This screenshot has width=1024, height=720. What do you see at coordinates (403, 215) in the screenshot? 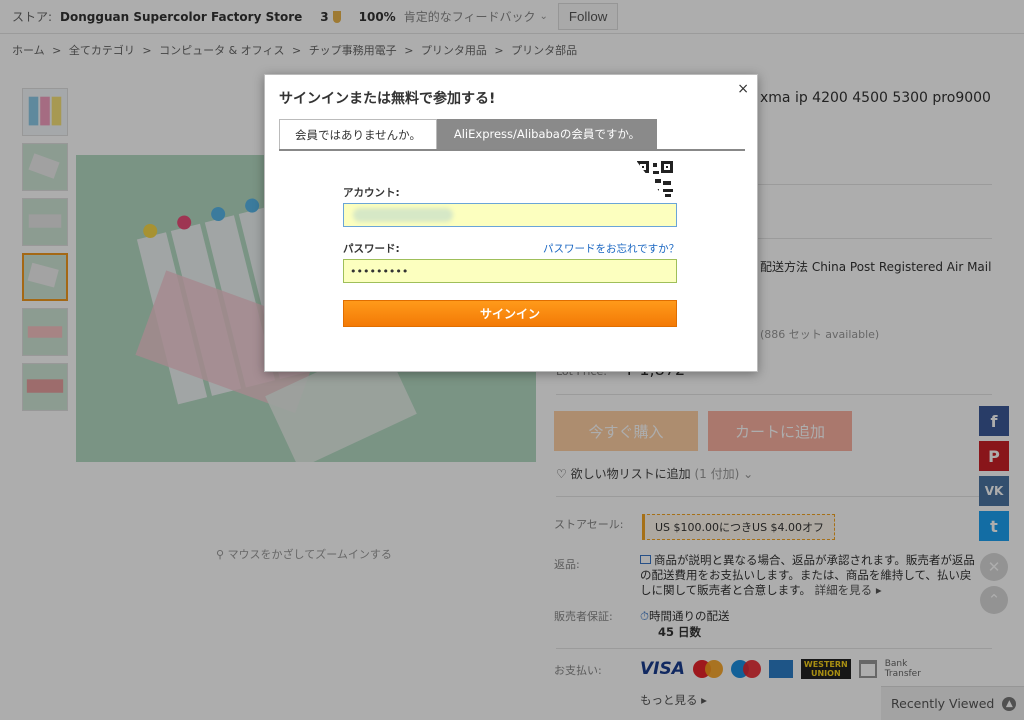
I see `blurred-account-value` at bounding box center [403, 215].